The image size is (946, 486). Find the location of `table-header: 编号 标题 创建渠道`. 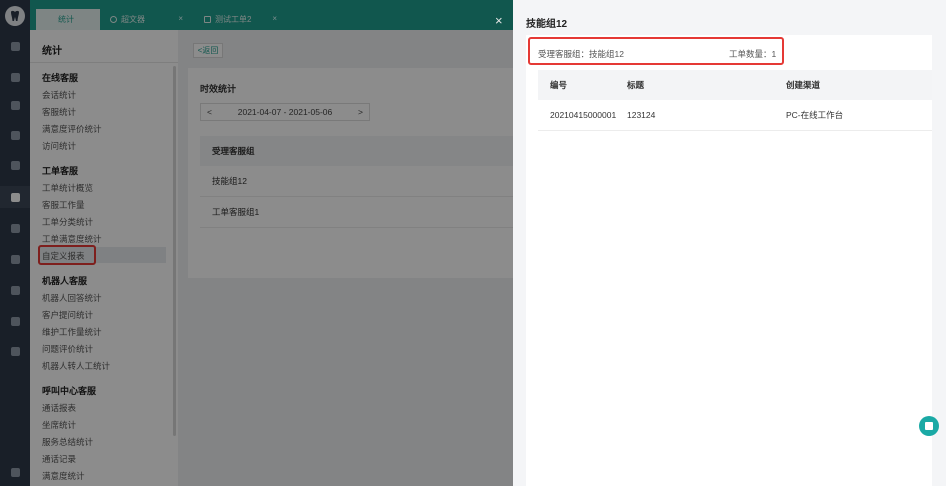

table-header: 编号 标题 创建渠道 is located at coordinates (735, 85).